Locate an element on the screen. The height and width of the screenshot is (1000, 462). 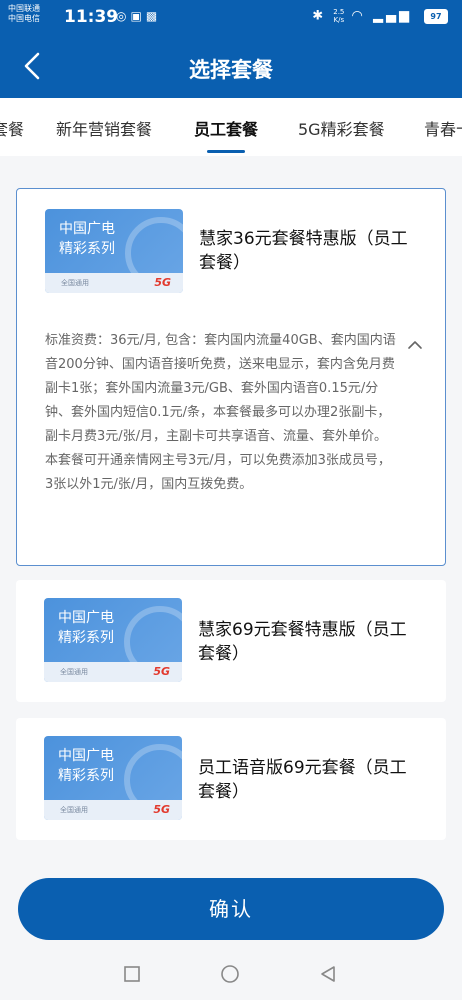
carrier-primary: 中国联通 is located at coordinates (24, 8).